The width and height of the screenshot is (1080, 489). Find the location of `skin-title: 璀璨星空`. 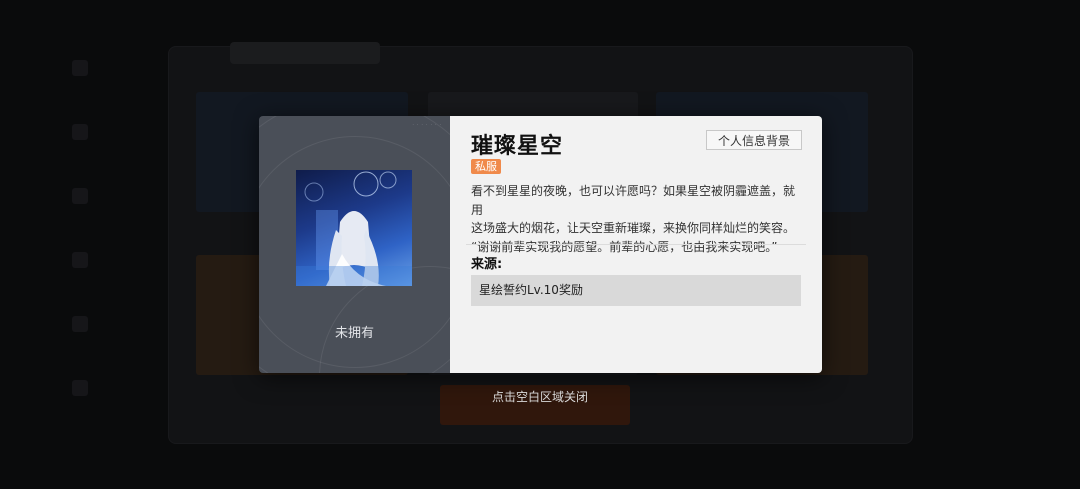

skin-title: 璀璨星空 is located at coordinates (517, 146).